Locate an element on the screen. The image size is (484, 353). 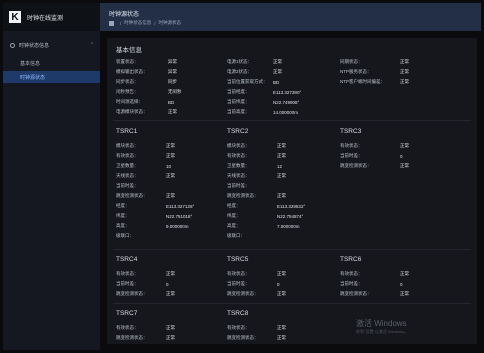
info-row: 当前位置获取方式： BD is located at coordinates (253, 82).